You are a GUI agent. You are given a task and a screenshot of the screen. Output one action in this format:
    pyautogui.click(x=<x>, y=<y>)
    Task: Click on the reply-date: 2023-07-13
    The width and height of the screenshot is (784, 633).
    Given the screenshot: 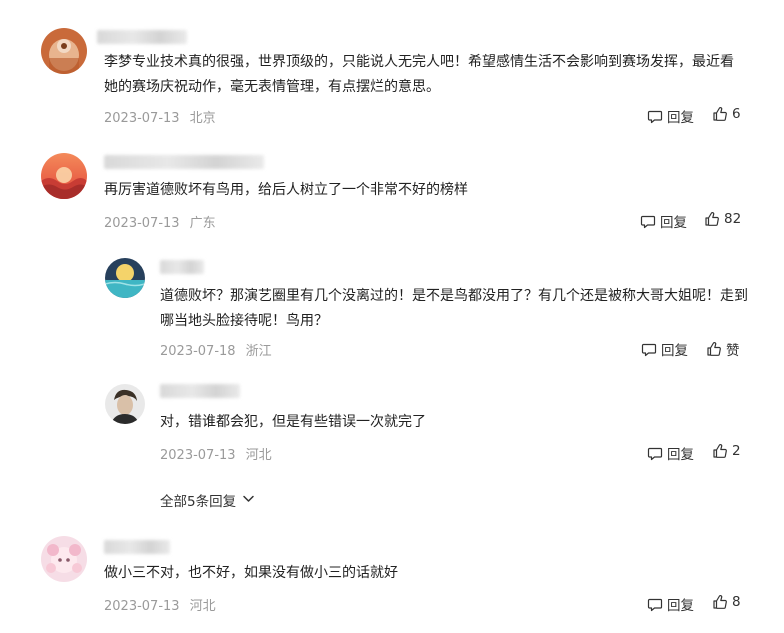 What is the action you would take?
    pyautogui.click(x=198, y=455)
    